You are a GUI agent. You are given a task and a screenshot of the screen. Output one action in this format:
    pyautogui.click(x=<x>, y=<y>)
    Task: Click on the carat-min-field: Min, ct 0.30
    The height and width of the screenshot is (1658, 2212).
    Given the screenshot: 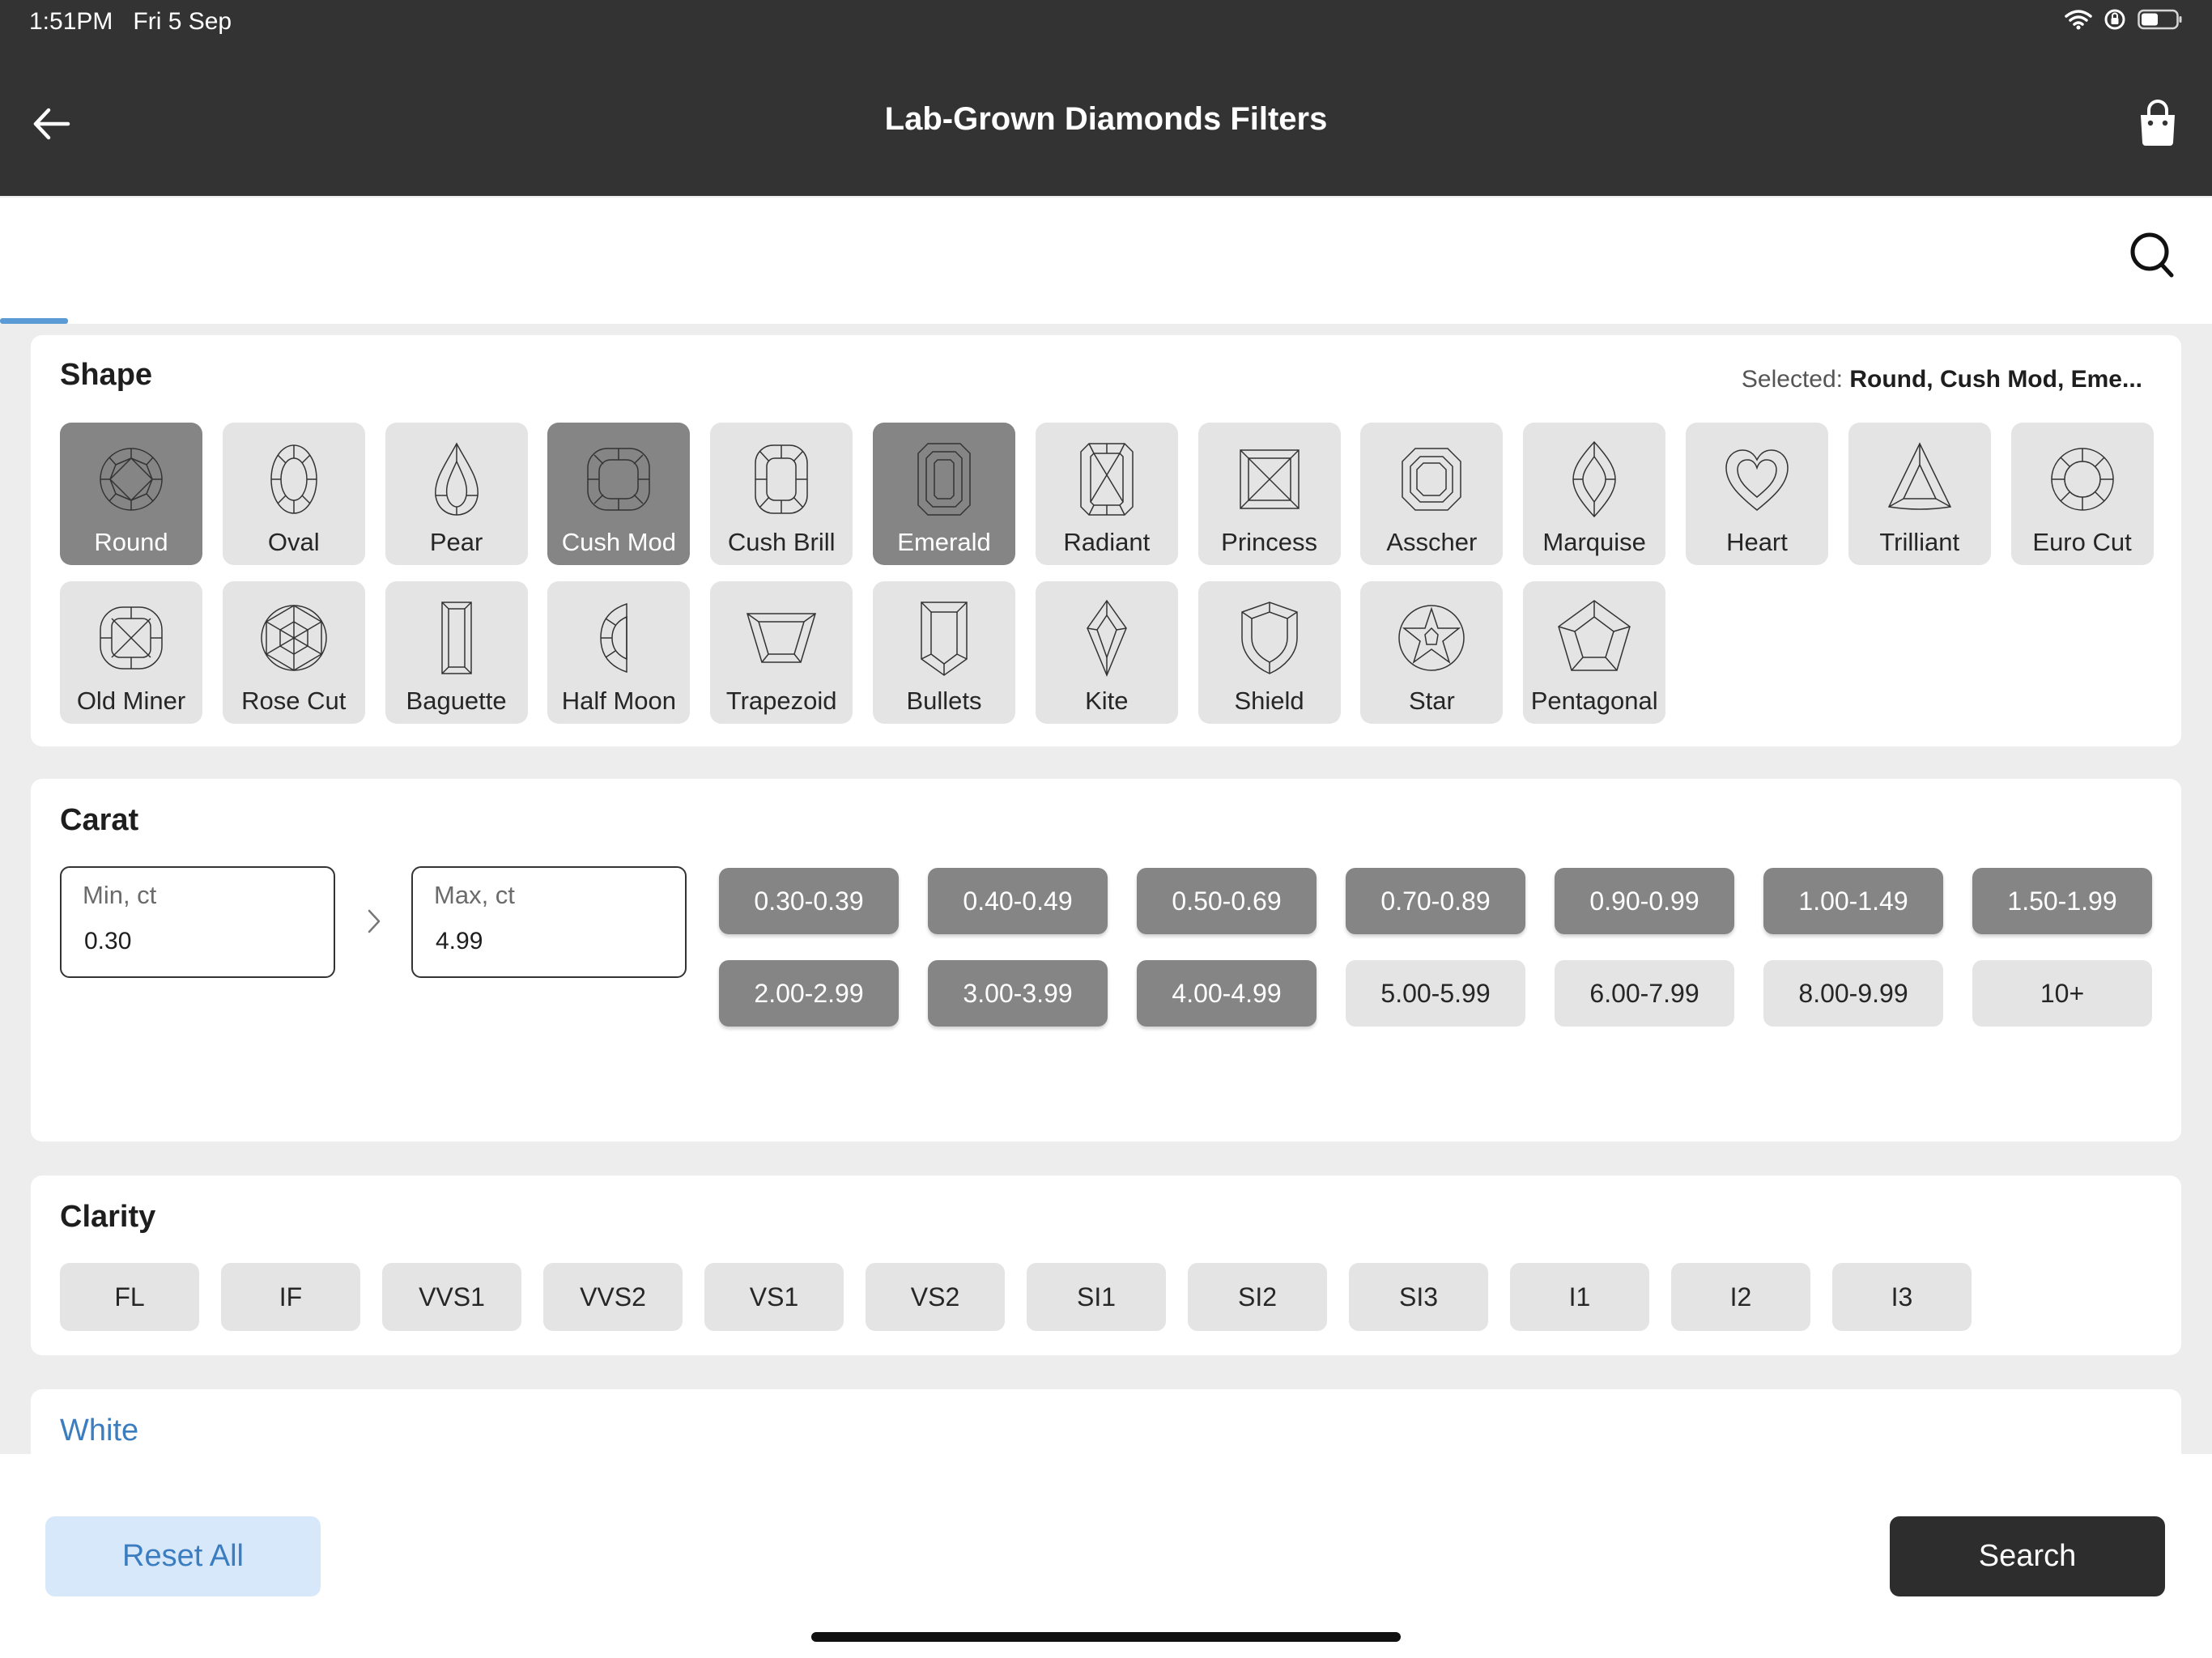 What is the action you would take?
    pyautogui.click(x=198, y=922)
    